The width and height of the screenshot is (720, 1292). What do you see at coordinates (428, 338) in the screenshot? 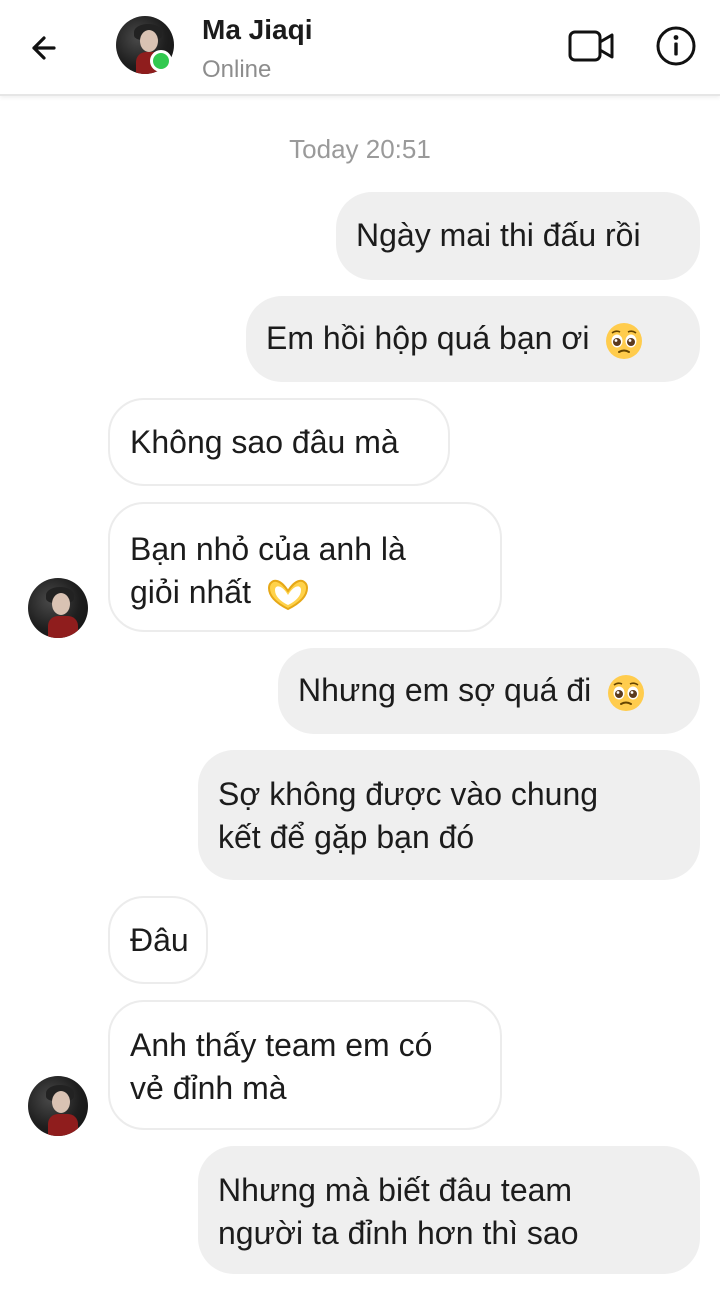
I see `message-text: Em hồi hộp quá bạn ơi` at bounding box center [428, 338].